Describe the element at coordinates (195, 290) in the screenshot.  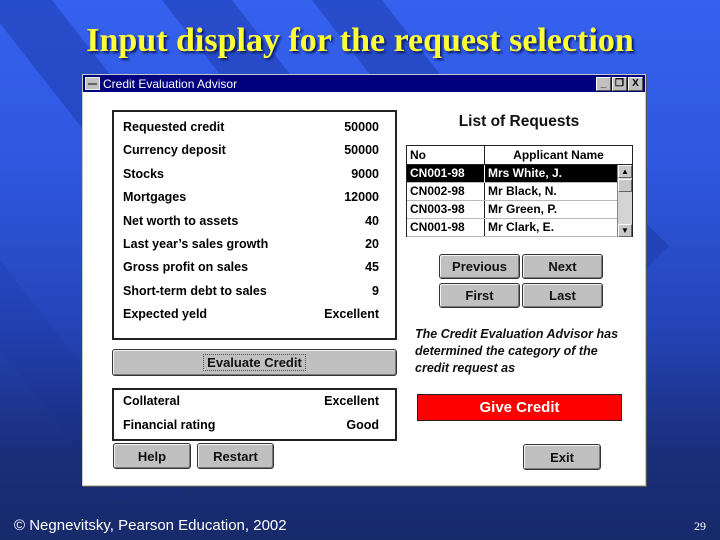
I see `input-label: Short-term debt to sales` at that location.